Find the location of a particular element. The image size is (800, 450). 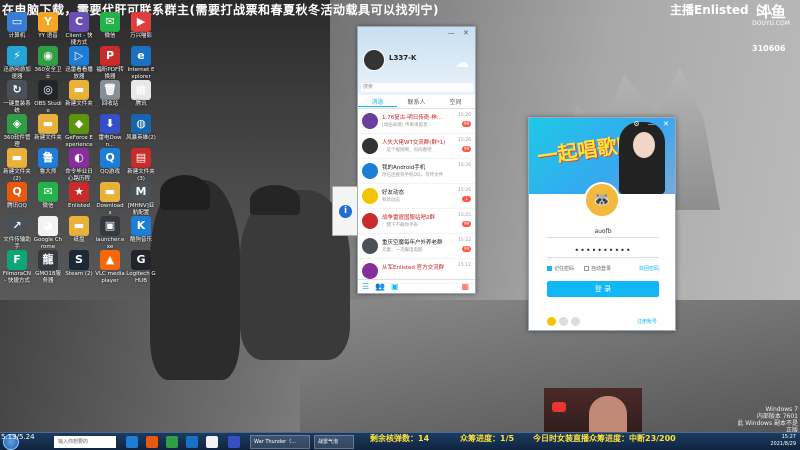

app-icon: 鲁 is located at coordinates (48, 158).